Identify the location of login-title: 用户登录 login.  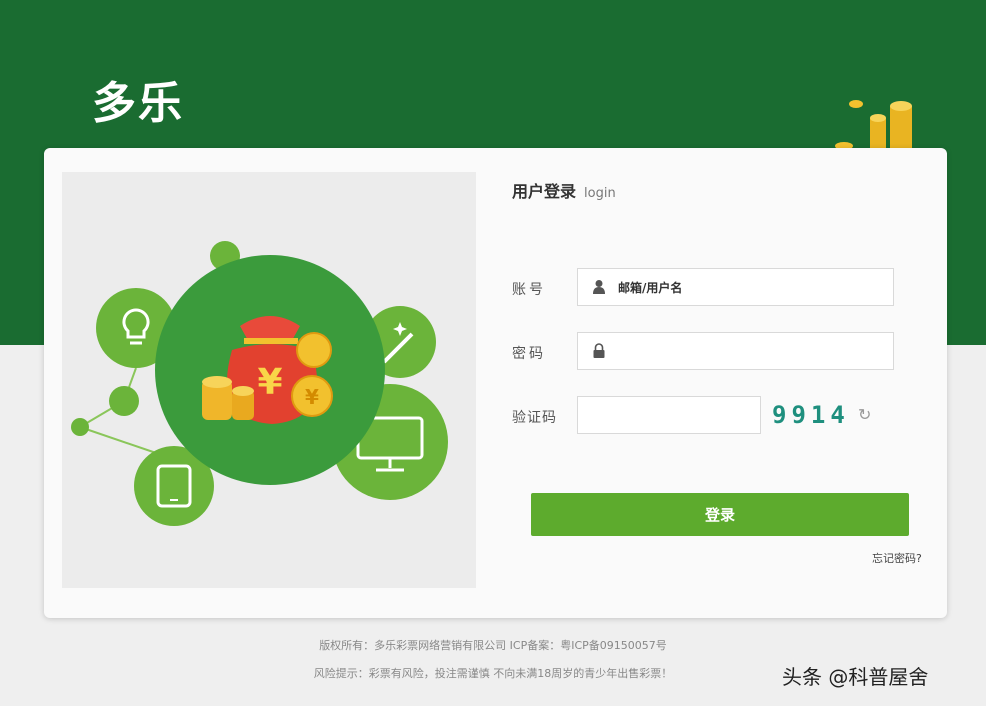
(564, 190).